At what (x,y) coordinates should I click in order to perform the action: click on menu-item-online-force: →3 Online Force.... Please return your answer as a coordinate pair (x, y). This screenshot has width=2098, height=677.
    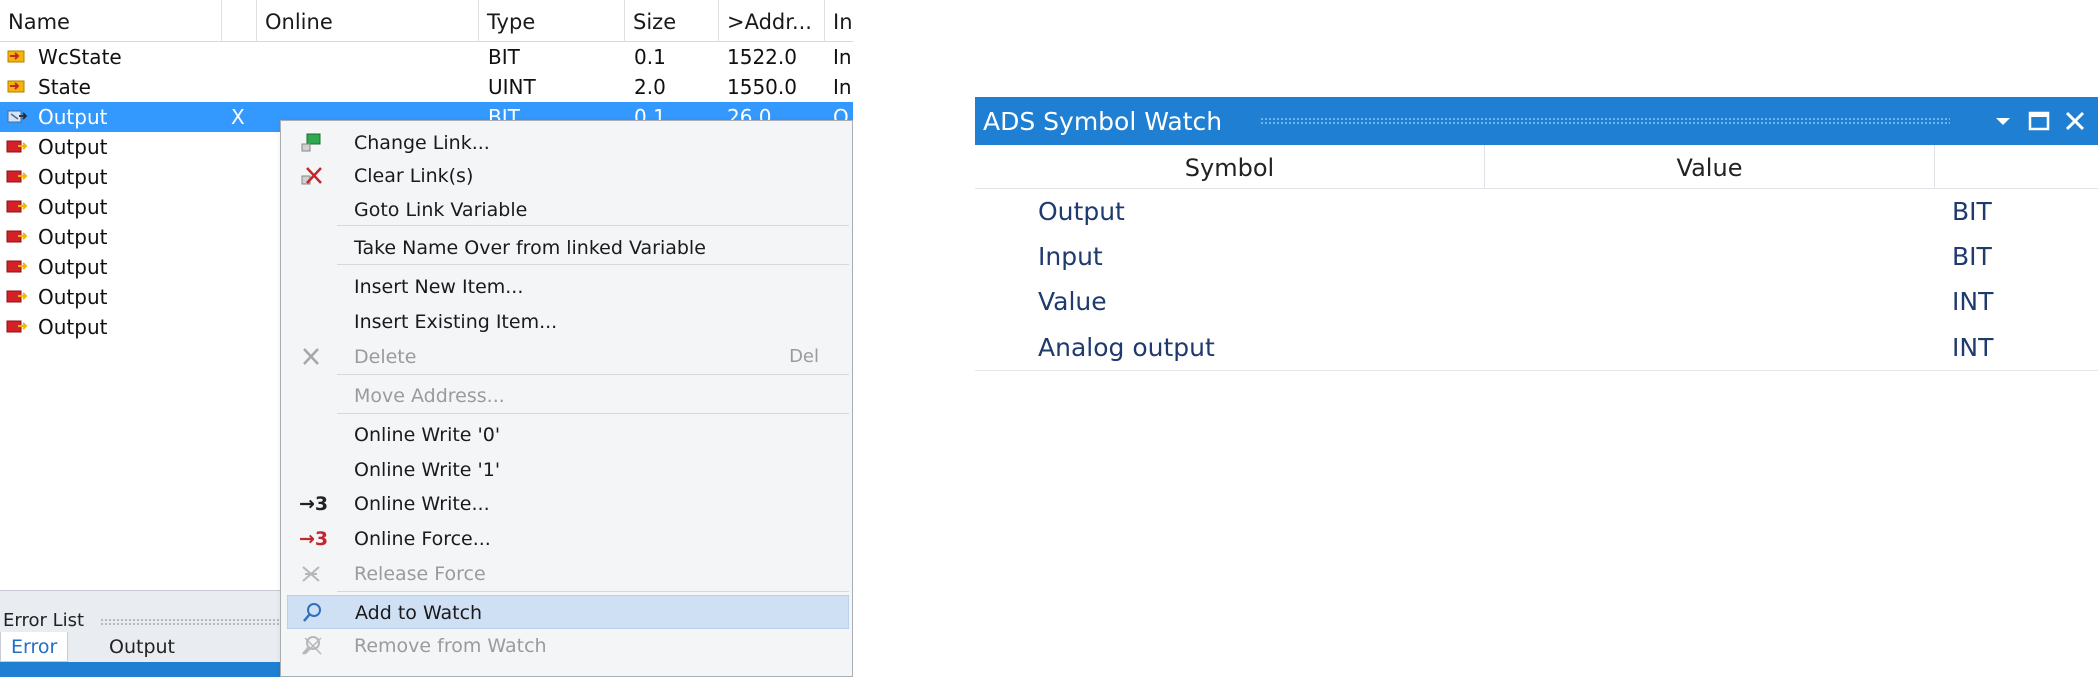
    Looking at the image, I should click on (568, 539).